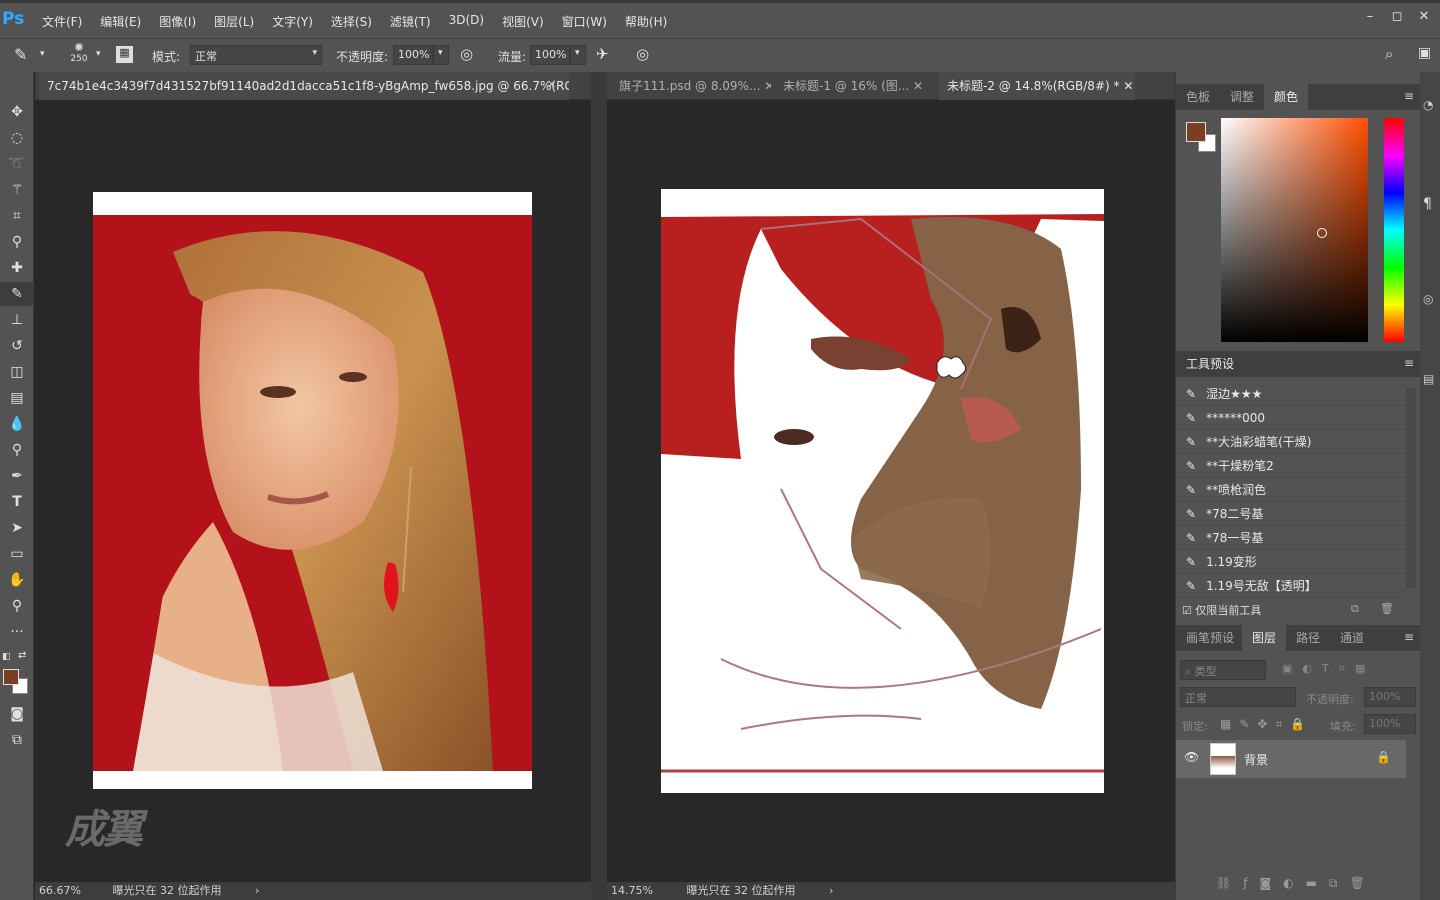 Image resolution: width=1440 pixels, height=900 pixels. I want to click on list-item: ✎ 1.19变形, so click(1291, 562).